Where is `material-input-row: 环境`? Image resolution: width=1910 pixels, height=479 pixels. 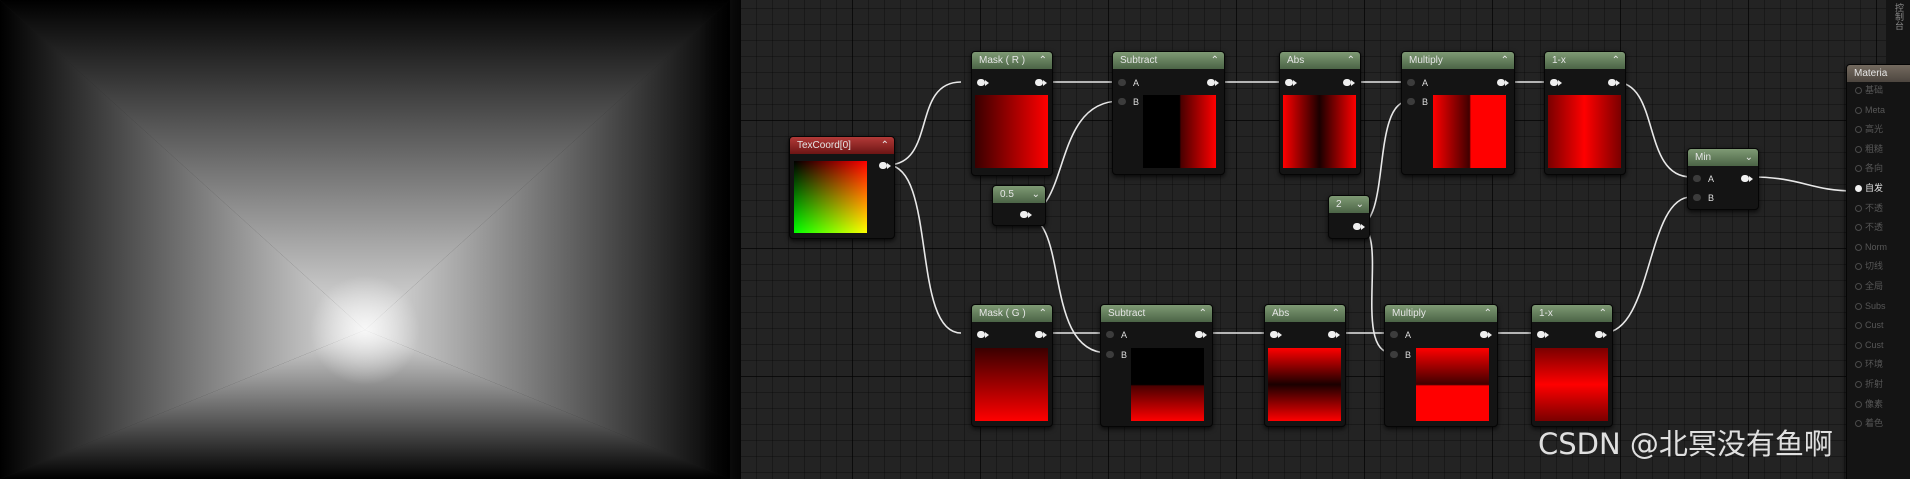
material-input-row: 环境 is located at coordinates (1878, 364).